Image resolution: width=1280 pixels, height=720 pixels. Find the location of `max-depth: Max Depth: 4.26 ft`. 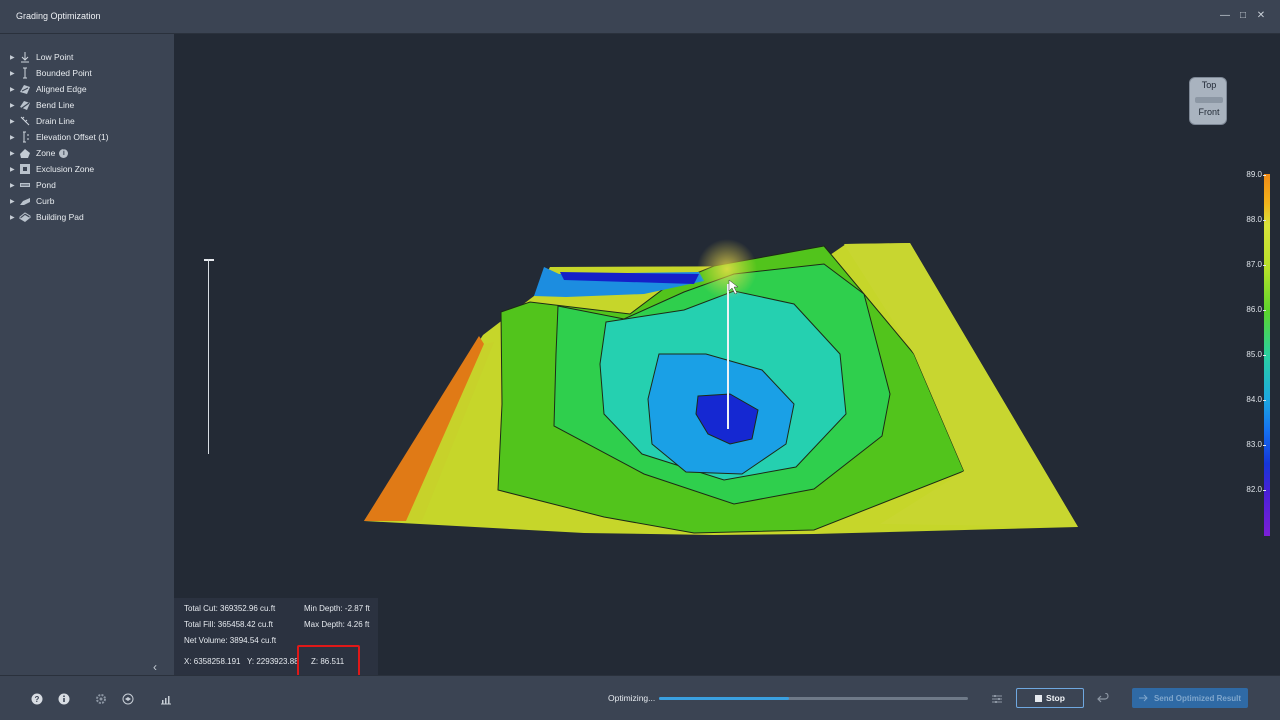

max-depth: Max Depth: 4.26 ft is located at coordinates (337, 624).